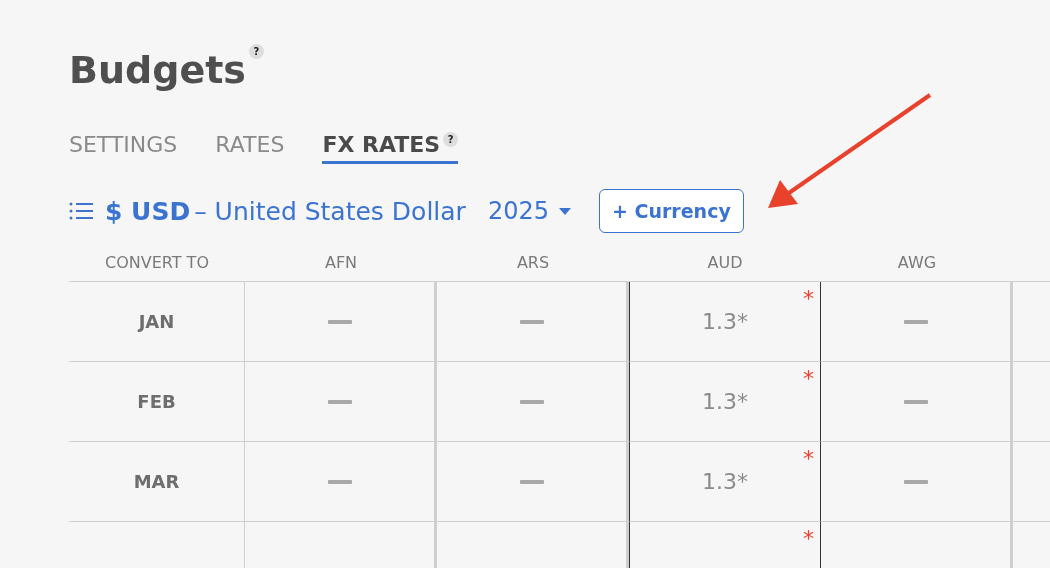 Image resolution: width=1050 pixels, height=568 pixels. I want to click on tab: FX RATES ?, so click(390, 148).